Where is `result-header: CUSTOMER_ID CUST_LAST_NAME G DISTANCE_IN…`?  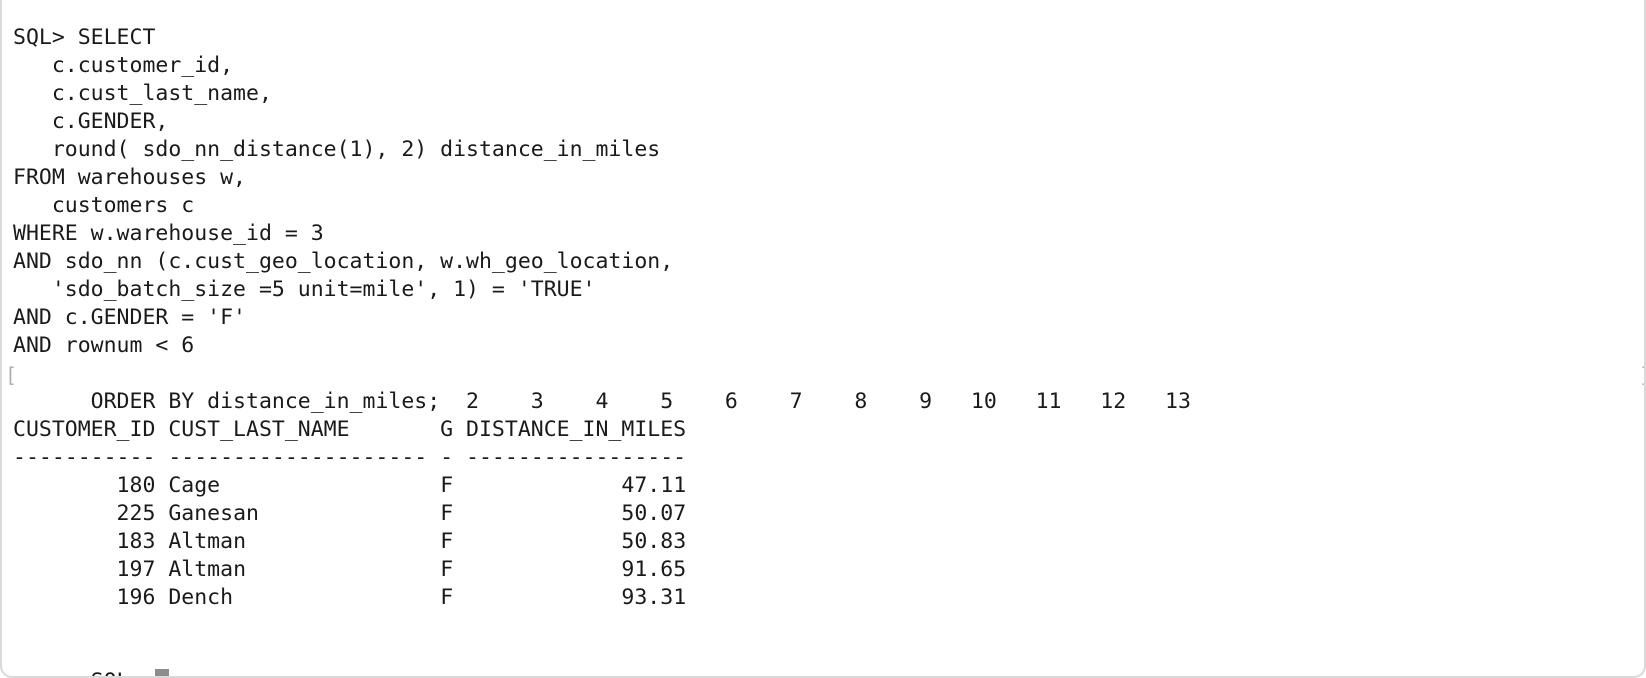 result-header: CUSTOMER_ID CUST_LAST_NAME G DISTANCE_IN… is located at coordinates (350, 429).